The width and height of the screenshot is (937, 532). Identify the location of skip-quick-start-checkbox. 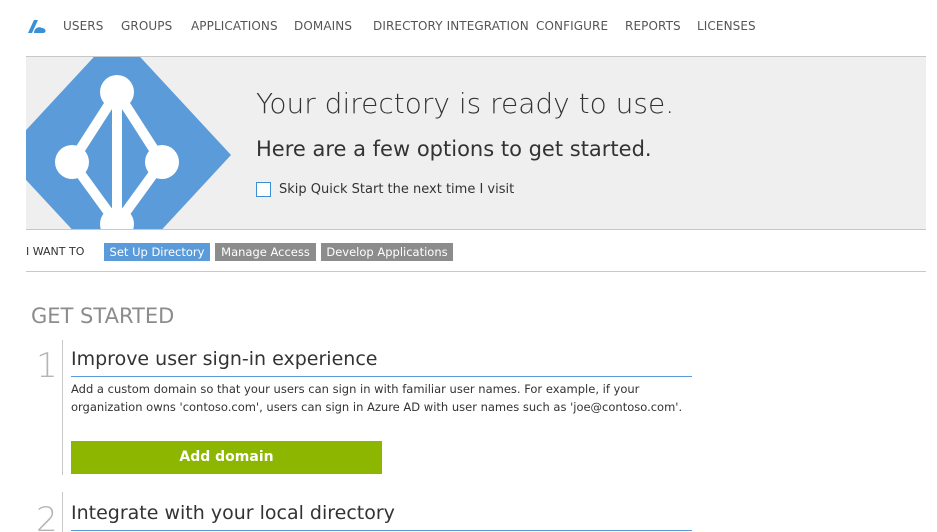
(263, 189).